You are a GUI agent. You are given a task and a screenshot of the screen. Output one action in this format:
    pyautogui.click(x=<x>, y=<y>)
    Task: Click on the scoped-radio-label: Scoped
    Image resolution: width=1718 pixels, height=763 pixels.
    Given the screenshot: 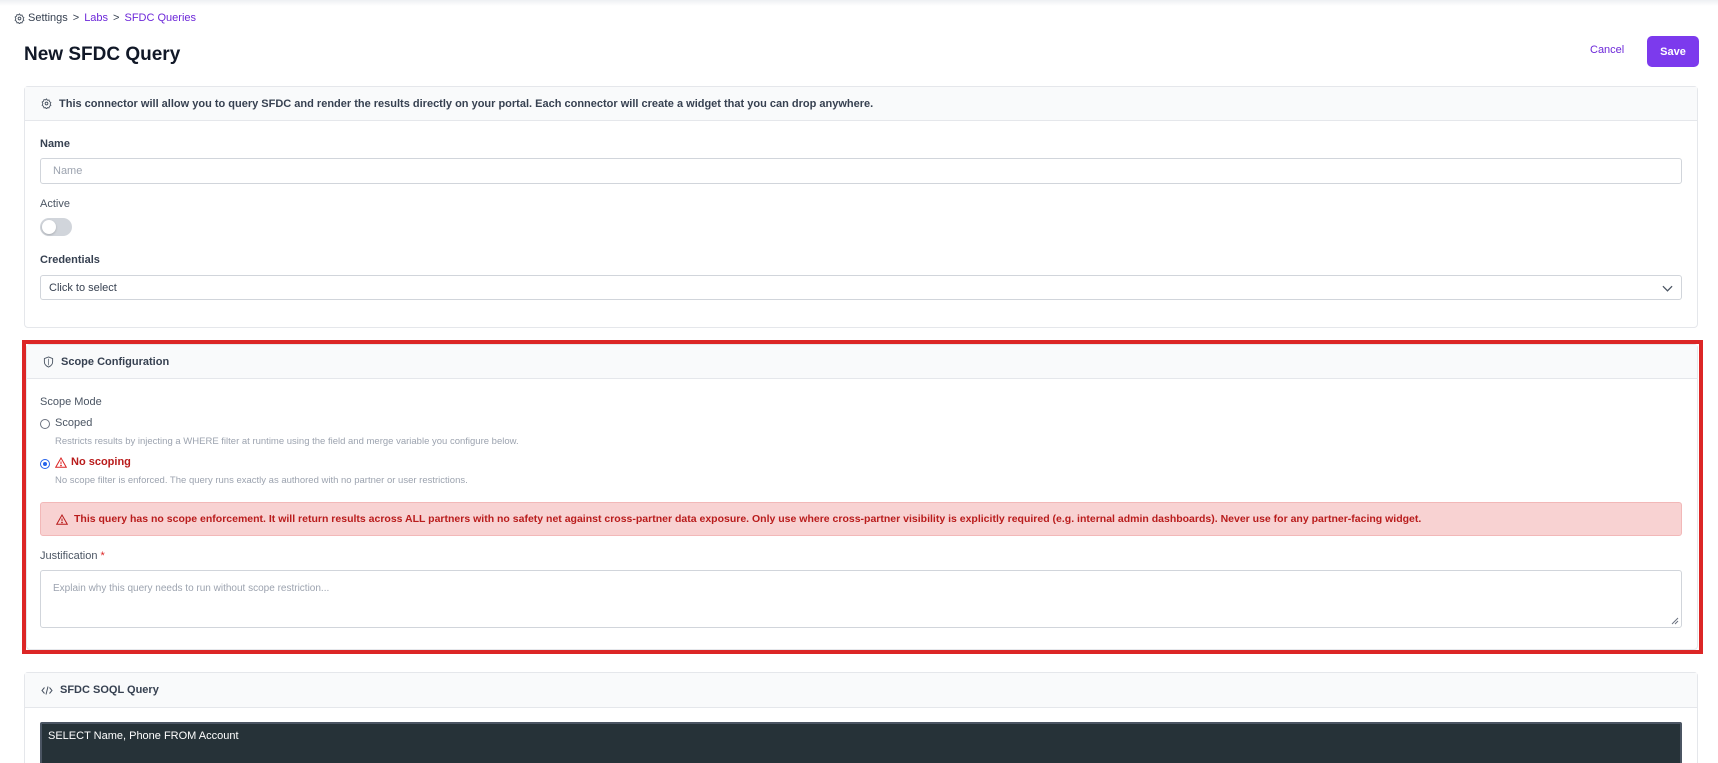 What is the action you would take?
    pyautogui.click(x=73, y=423)
    